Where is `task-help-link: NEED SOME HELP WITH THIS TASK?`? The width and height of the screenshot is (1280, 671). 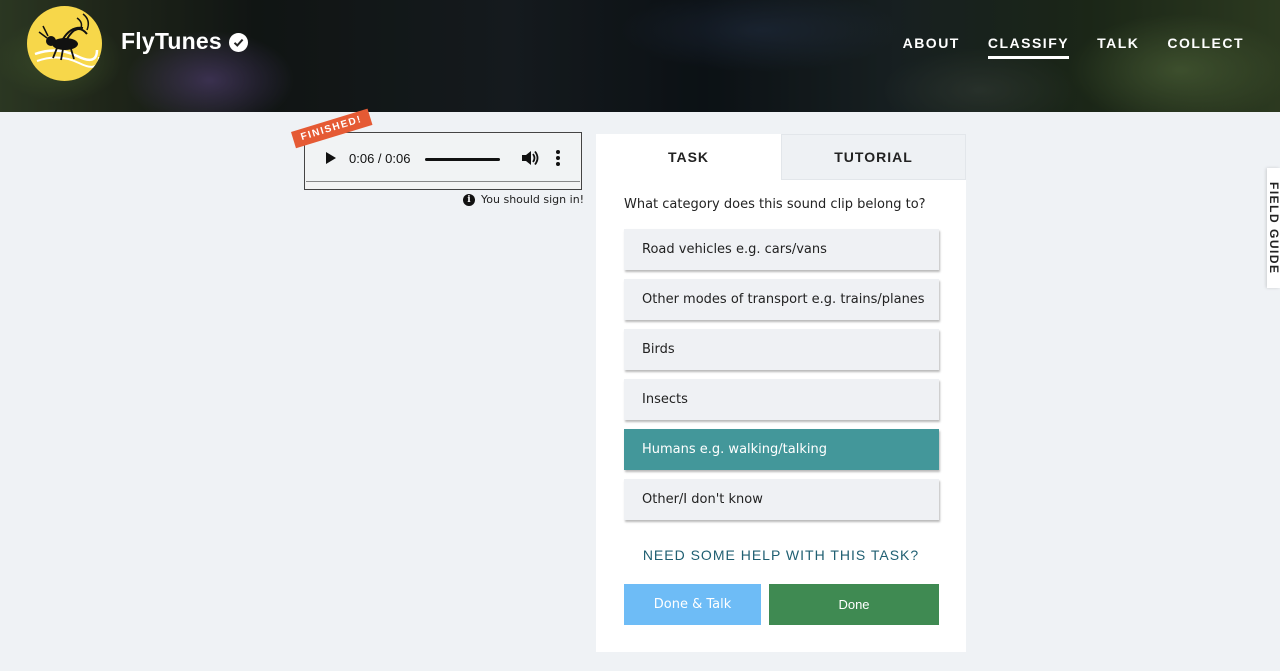 task-help-link: NEED SOME HELP WITH THIS TASK? is located at coordinates (781, 555).